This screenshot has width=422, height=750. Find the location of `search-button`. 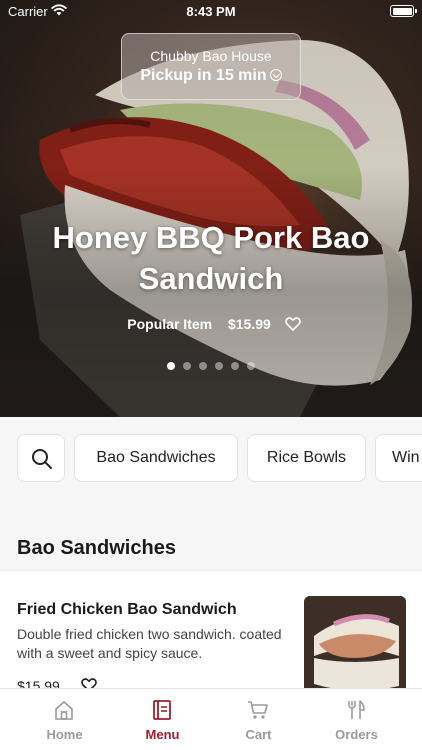

search-button is located at coordinates (41, 458).